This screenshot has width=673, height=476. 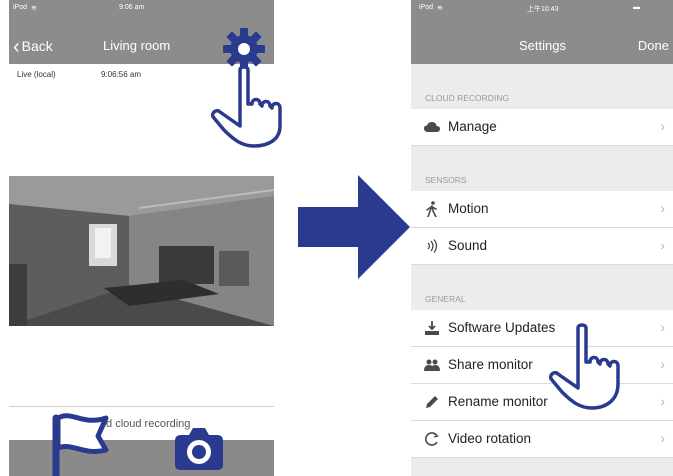 What do you see at coordinates (468, 245) in the screenshot?
I see `row-label: Sound` at bounding box center [468, 245].